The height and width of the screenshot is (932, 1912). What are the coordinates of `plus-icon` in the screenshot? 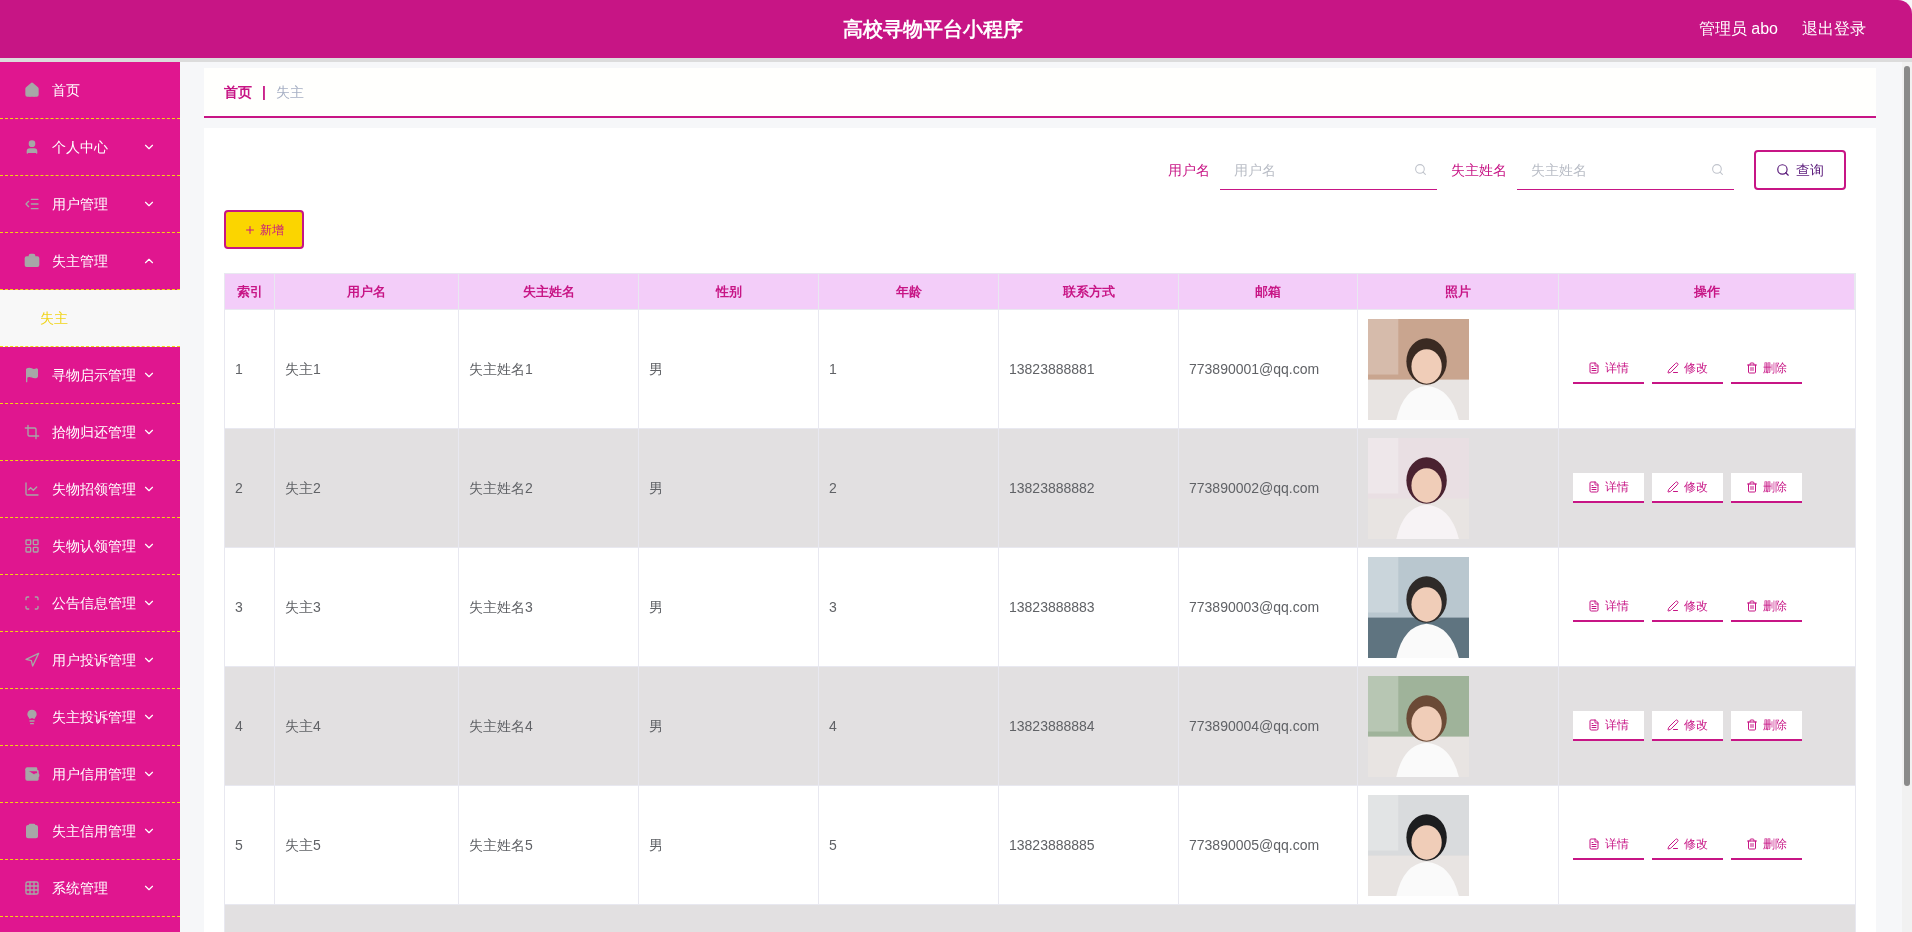 It's located at (250, 229).